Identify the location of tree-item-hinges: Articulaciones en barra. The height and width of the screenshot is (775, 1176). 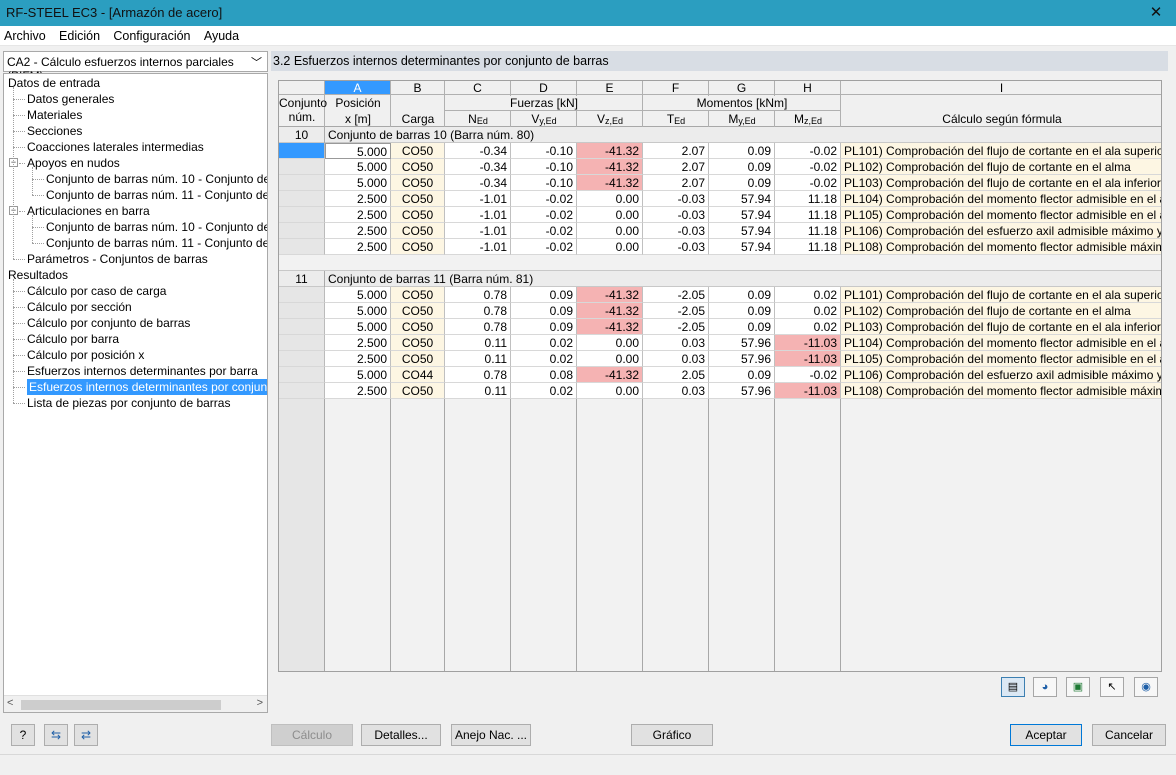
(88, 211).